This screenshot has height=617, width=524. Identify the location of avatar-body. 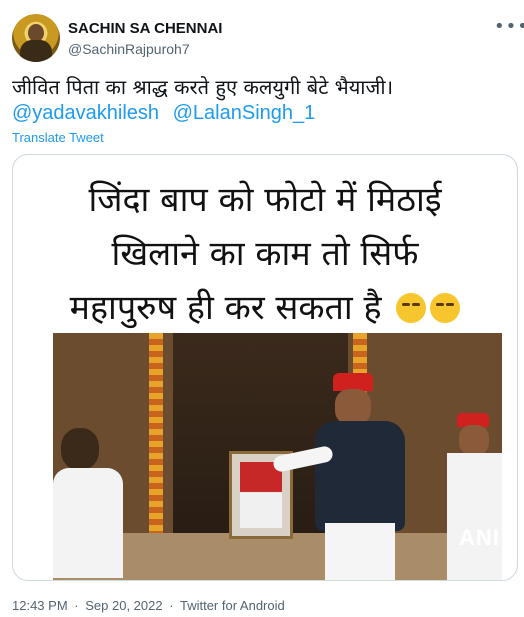
(36, 51).